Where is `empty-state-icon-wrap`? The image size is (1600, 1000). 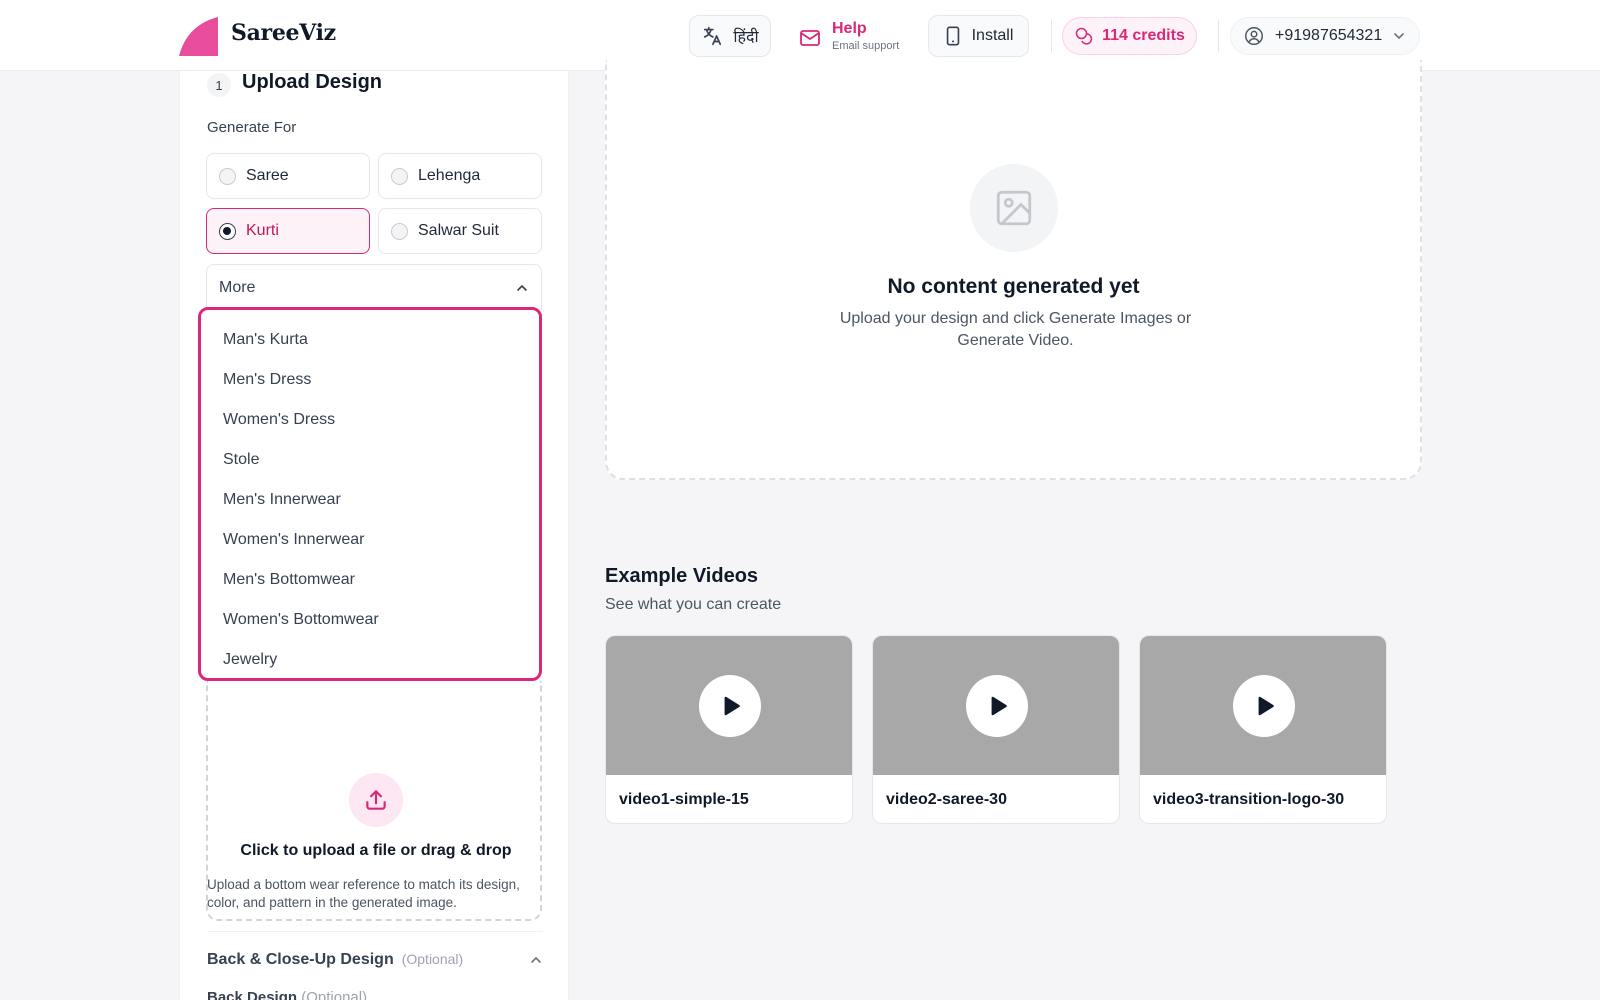
empty-state-icon-wrap is located at coordinates (1014, 208).